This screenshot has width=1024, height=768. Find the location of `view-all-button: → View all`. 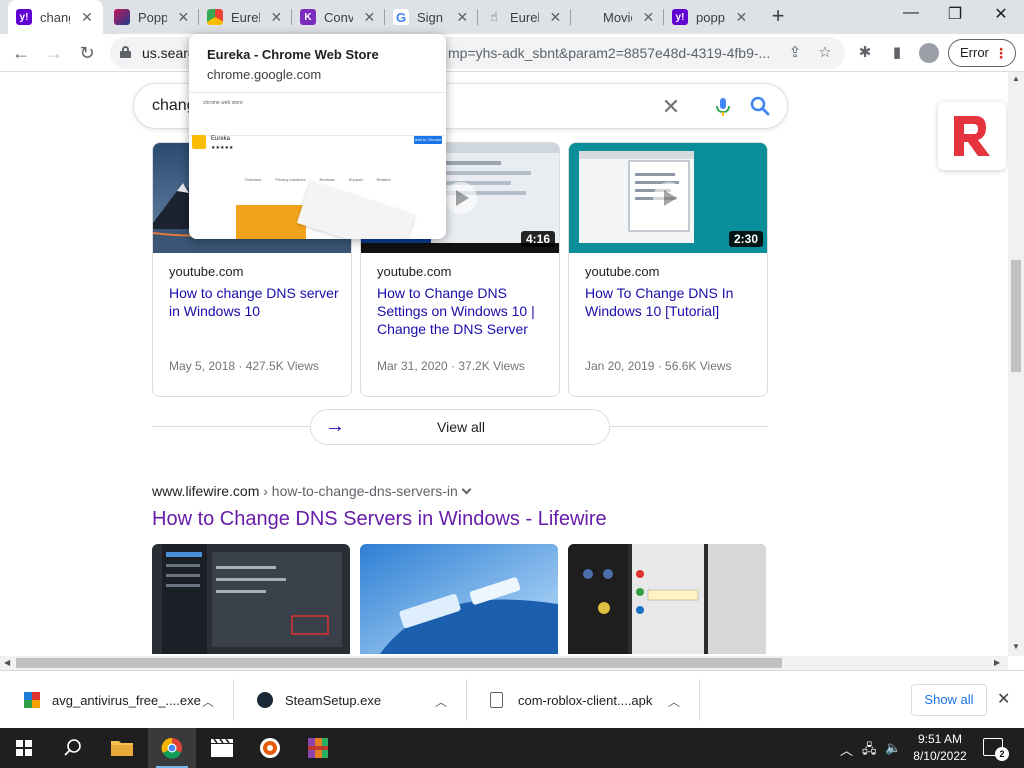

view-all-button: → View all is located at coordinates (460, 427).